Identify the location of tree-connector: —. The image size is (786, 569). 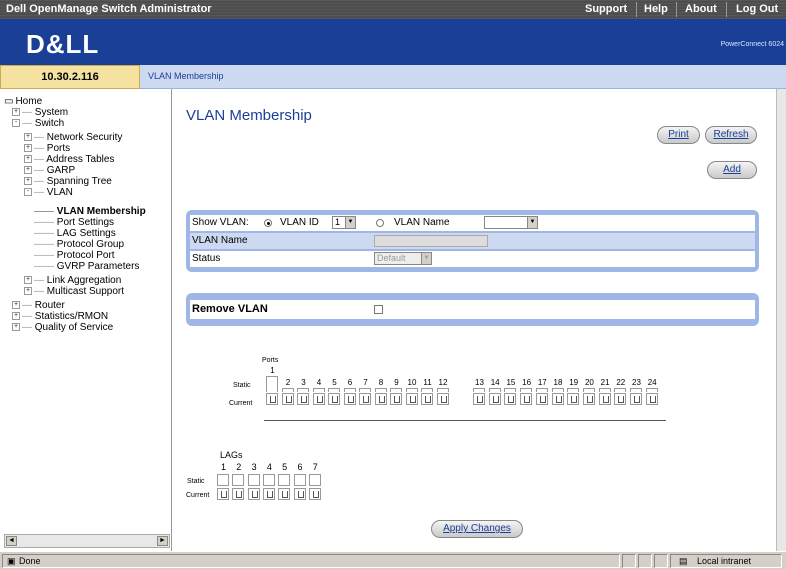
(28, 112).